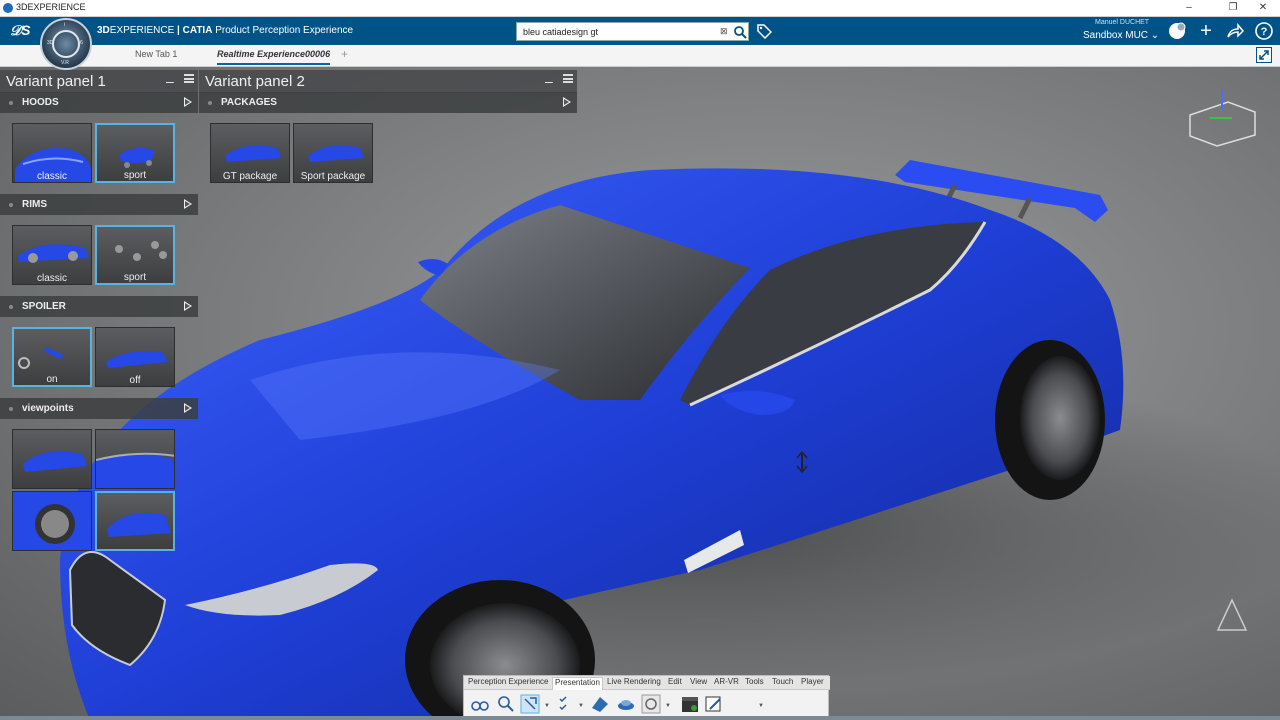 This screenshot has width=1280, height=720. I want to click on edit-scene-icon, so click(714, 704).